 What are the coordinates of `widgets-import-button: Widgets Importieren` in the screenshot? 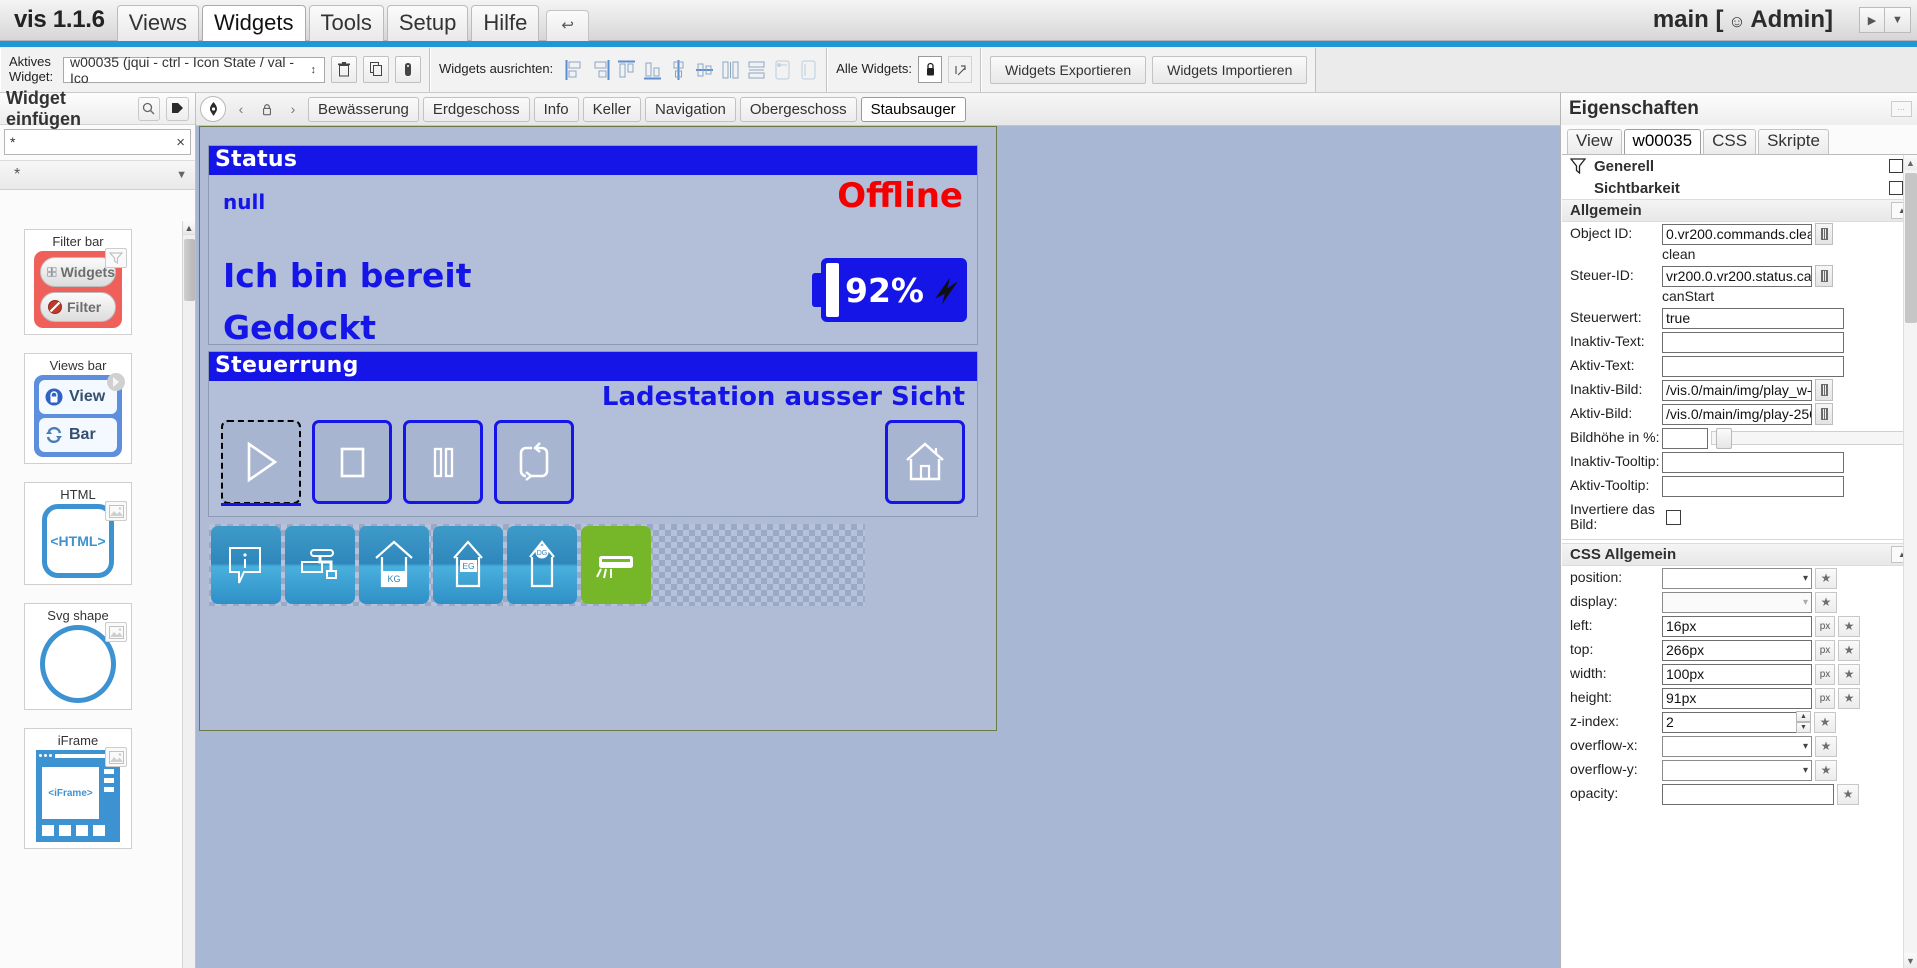 It's located at (1230, 69).